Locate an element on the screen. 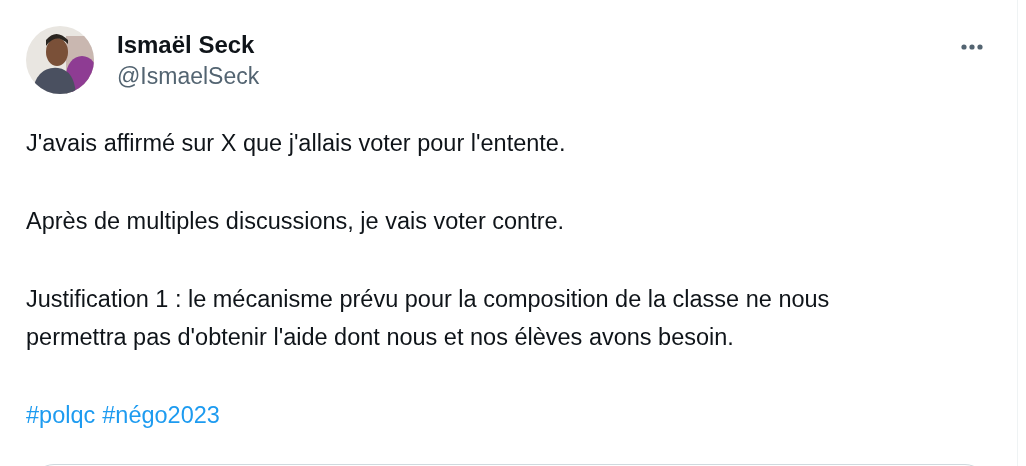 The width and height of the screenshot is (1026, 466). author-handle: @IsmaelSeck is located at coordinates (527, 76).